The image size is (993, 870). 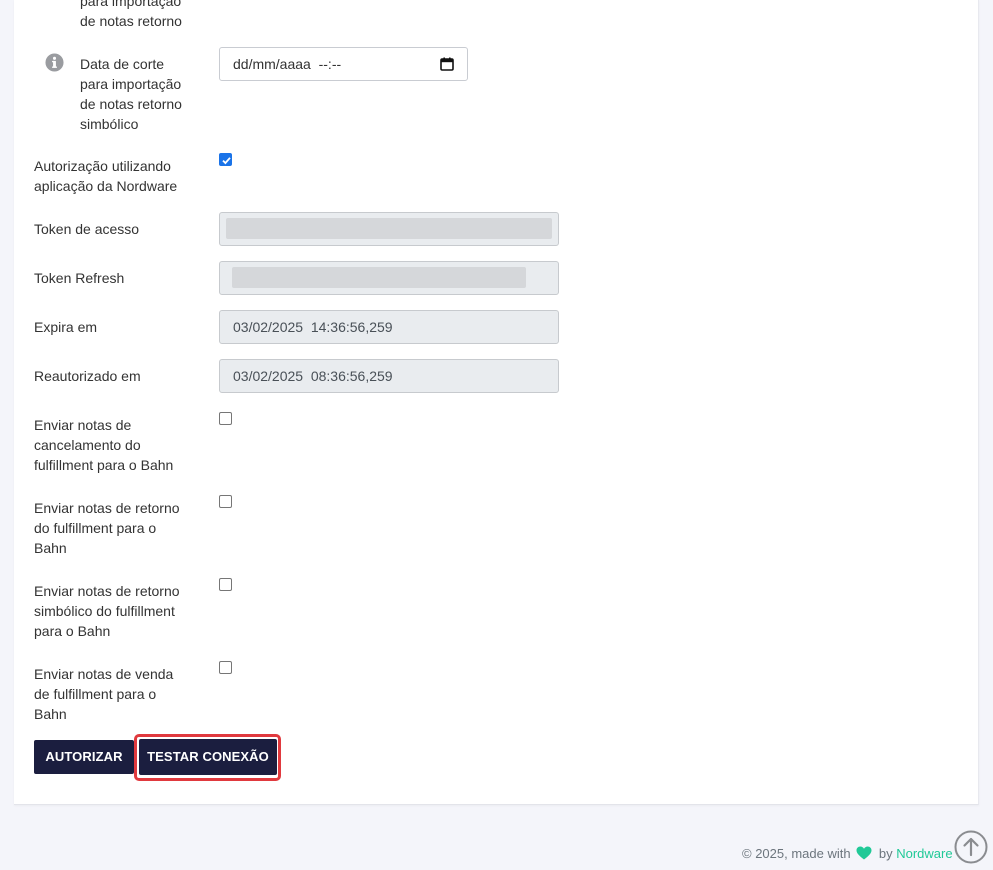 I want to click on cut-date-symbolic-input: dd/mm/aaaa --:--, so click(x=343, y=64).